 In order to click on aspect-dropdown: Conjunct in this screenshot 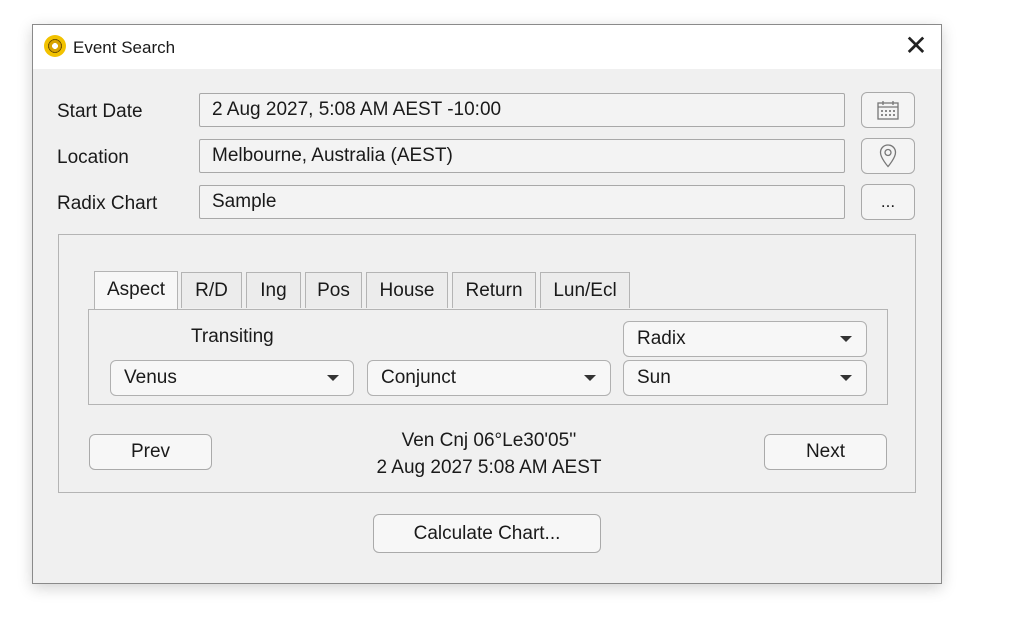, I will do `click(489, 378)`.